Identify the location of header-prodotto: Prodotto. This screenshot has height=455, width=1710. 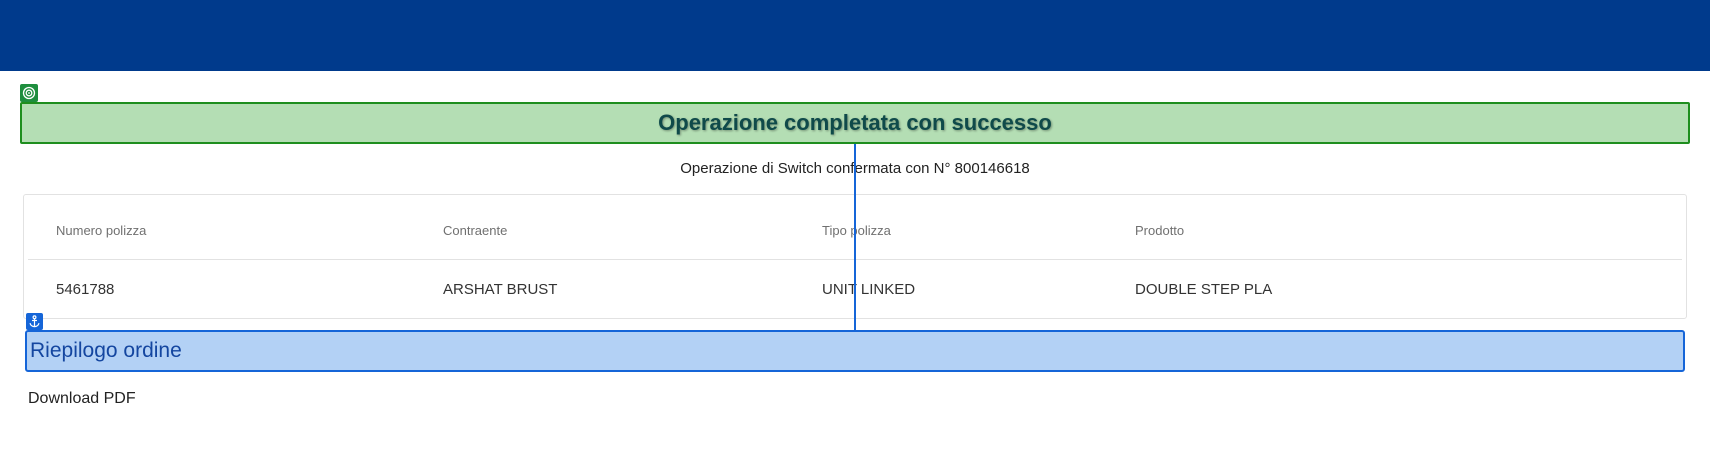
(1160, 230).